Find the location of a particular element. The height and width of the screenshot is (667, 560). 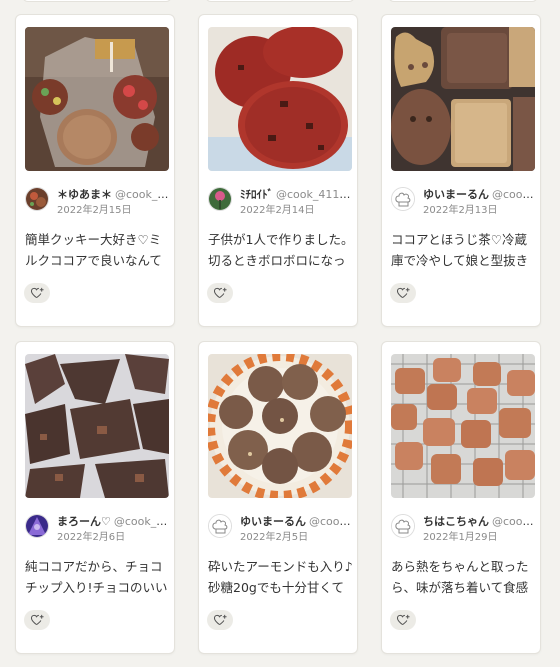

post-date: 2022年2月13日 is located at coordinates (460, 210).